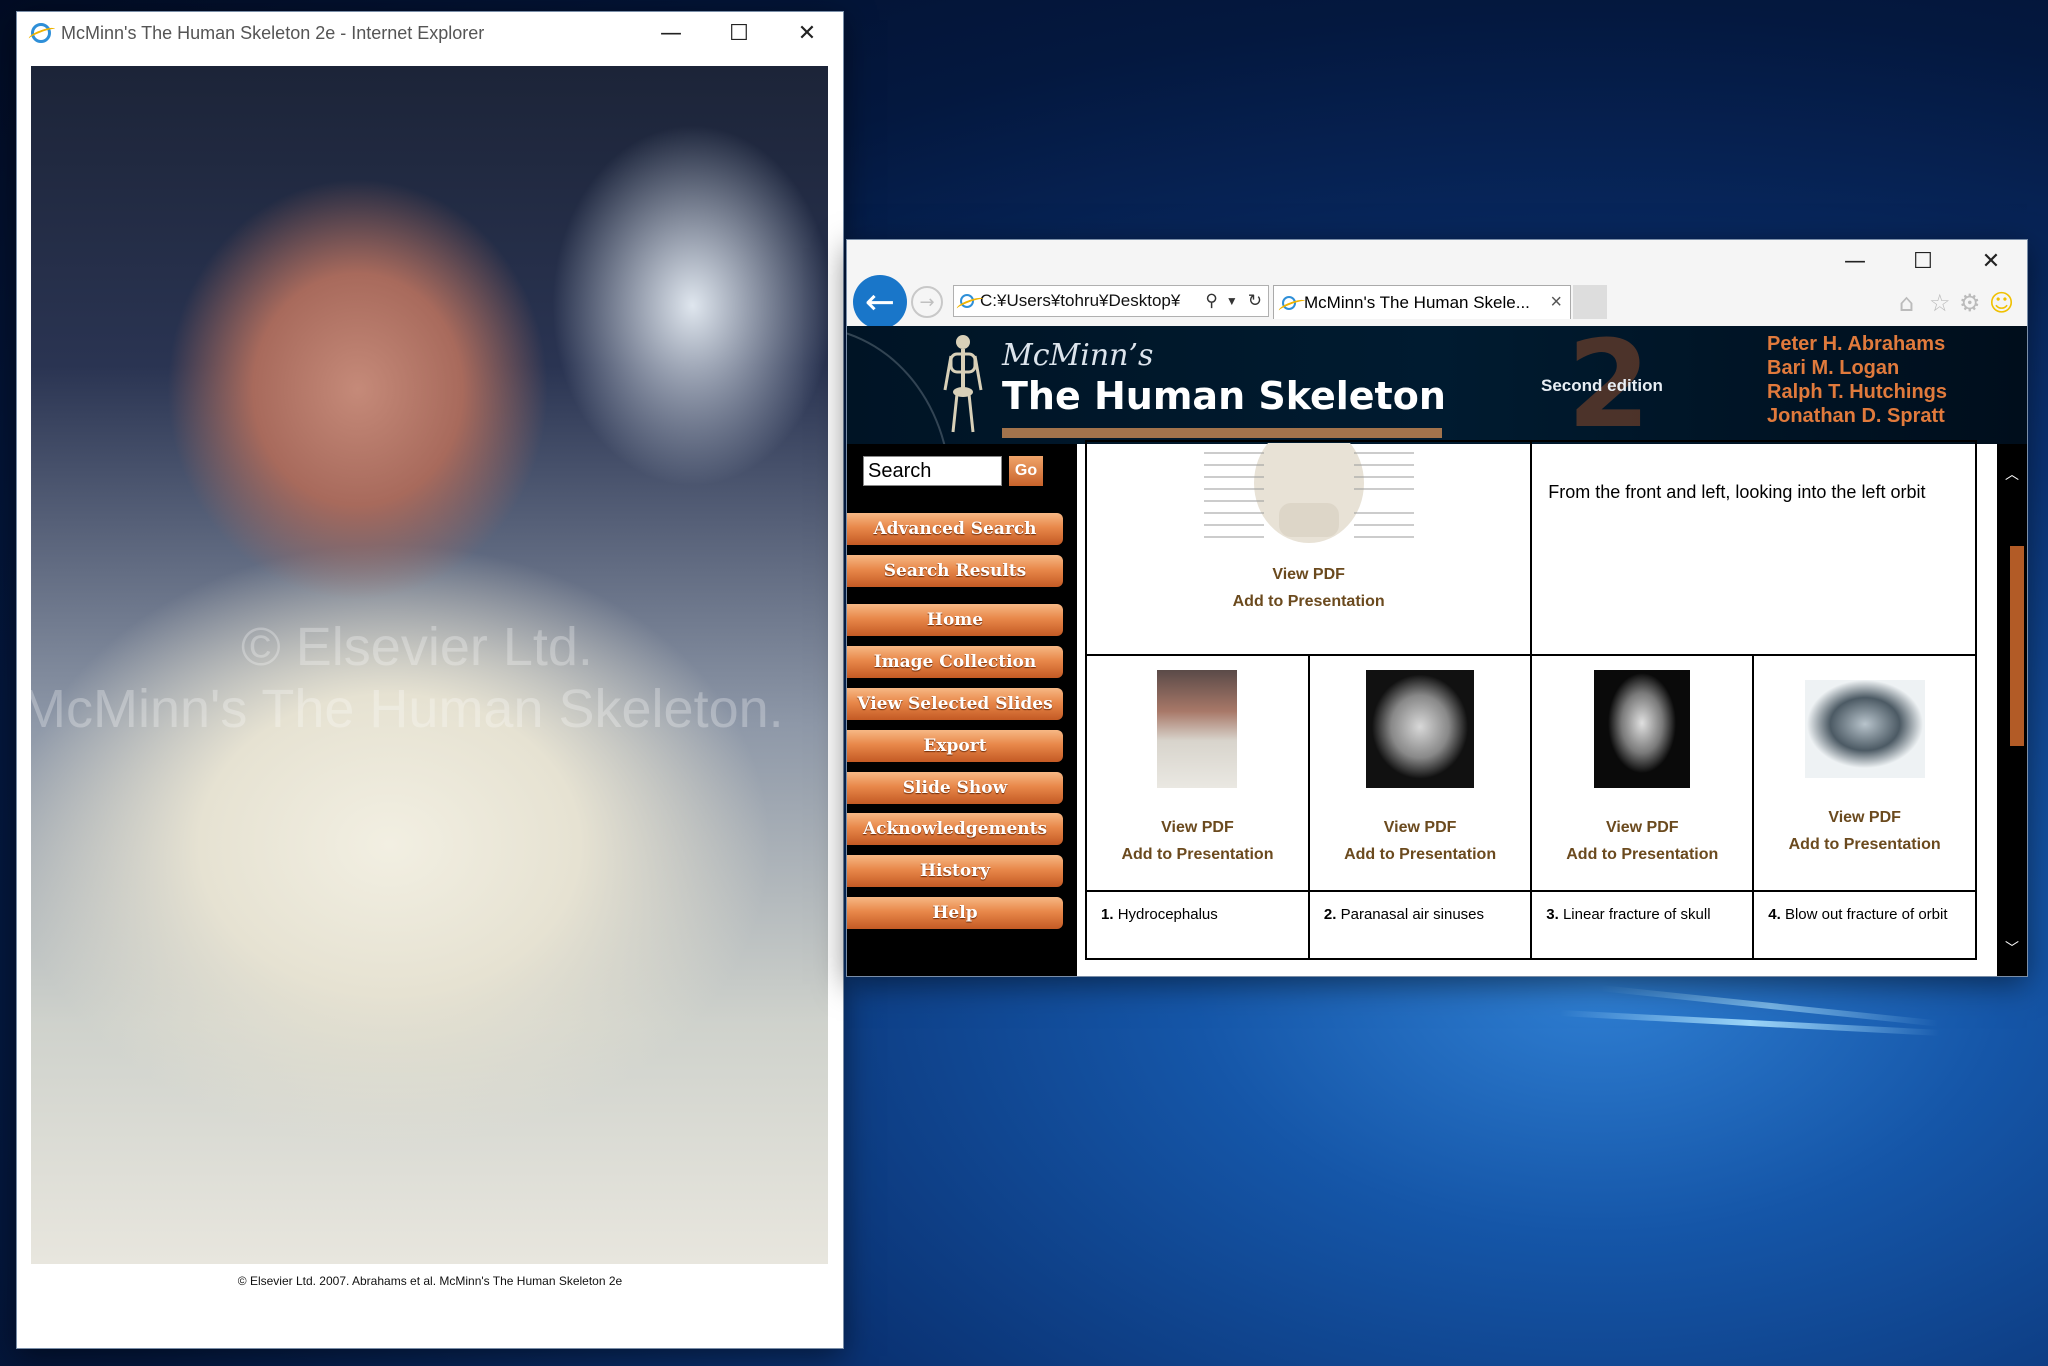  What do you see at coordinates (955, 913) in the screenshot?
I see `nav-help: Help` at bounding box center [955, 913].